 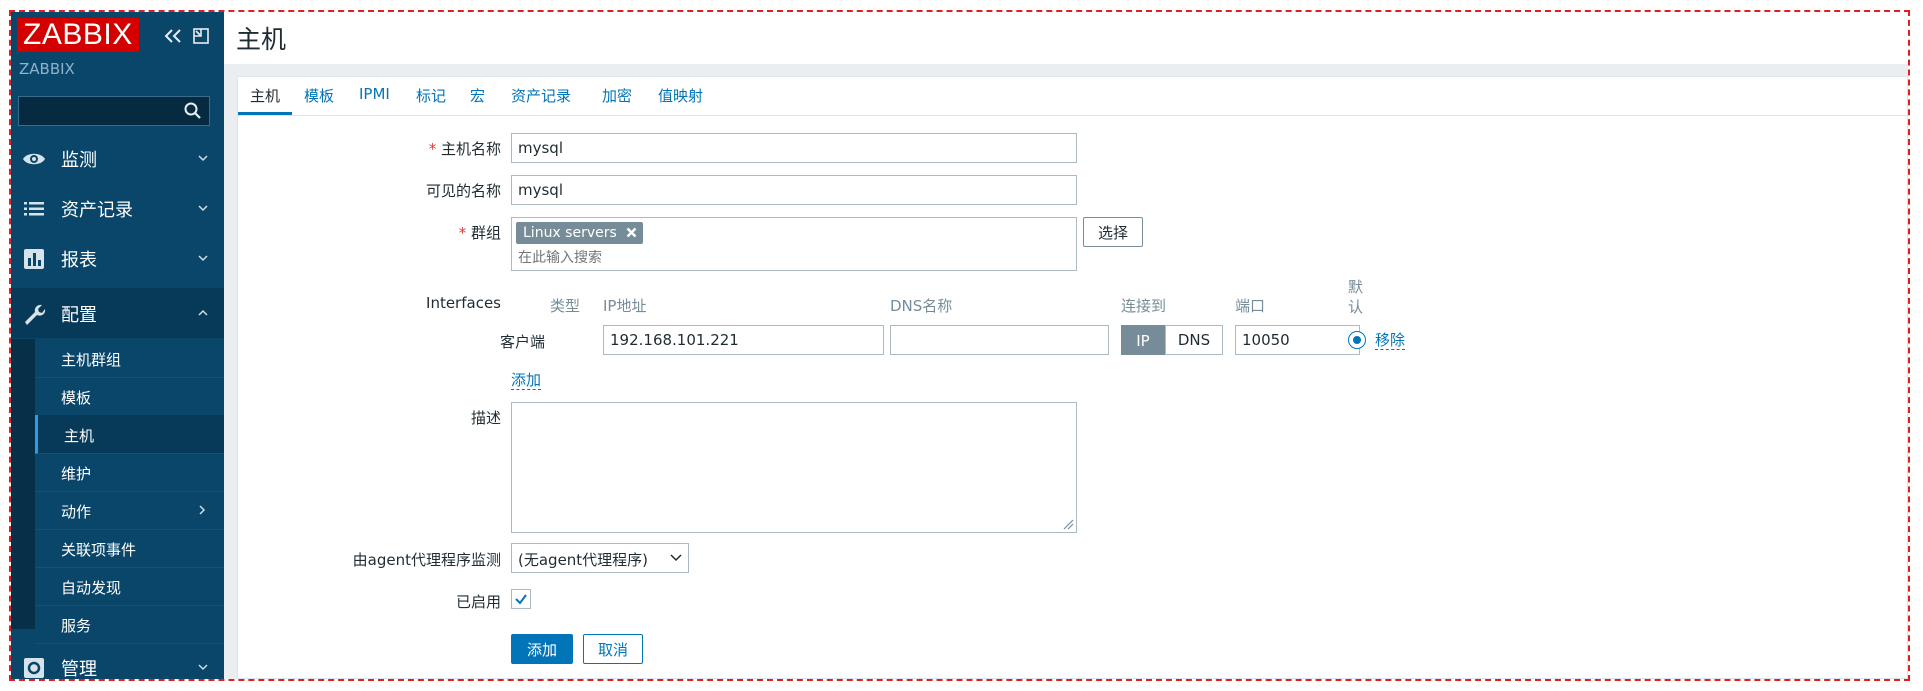 I want to click on submenu-label: 主机群组, so click(x=91, y=360).